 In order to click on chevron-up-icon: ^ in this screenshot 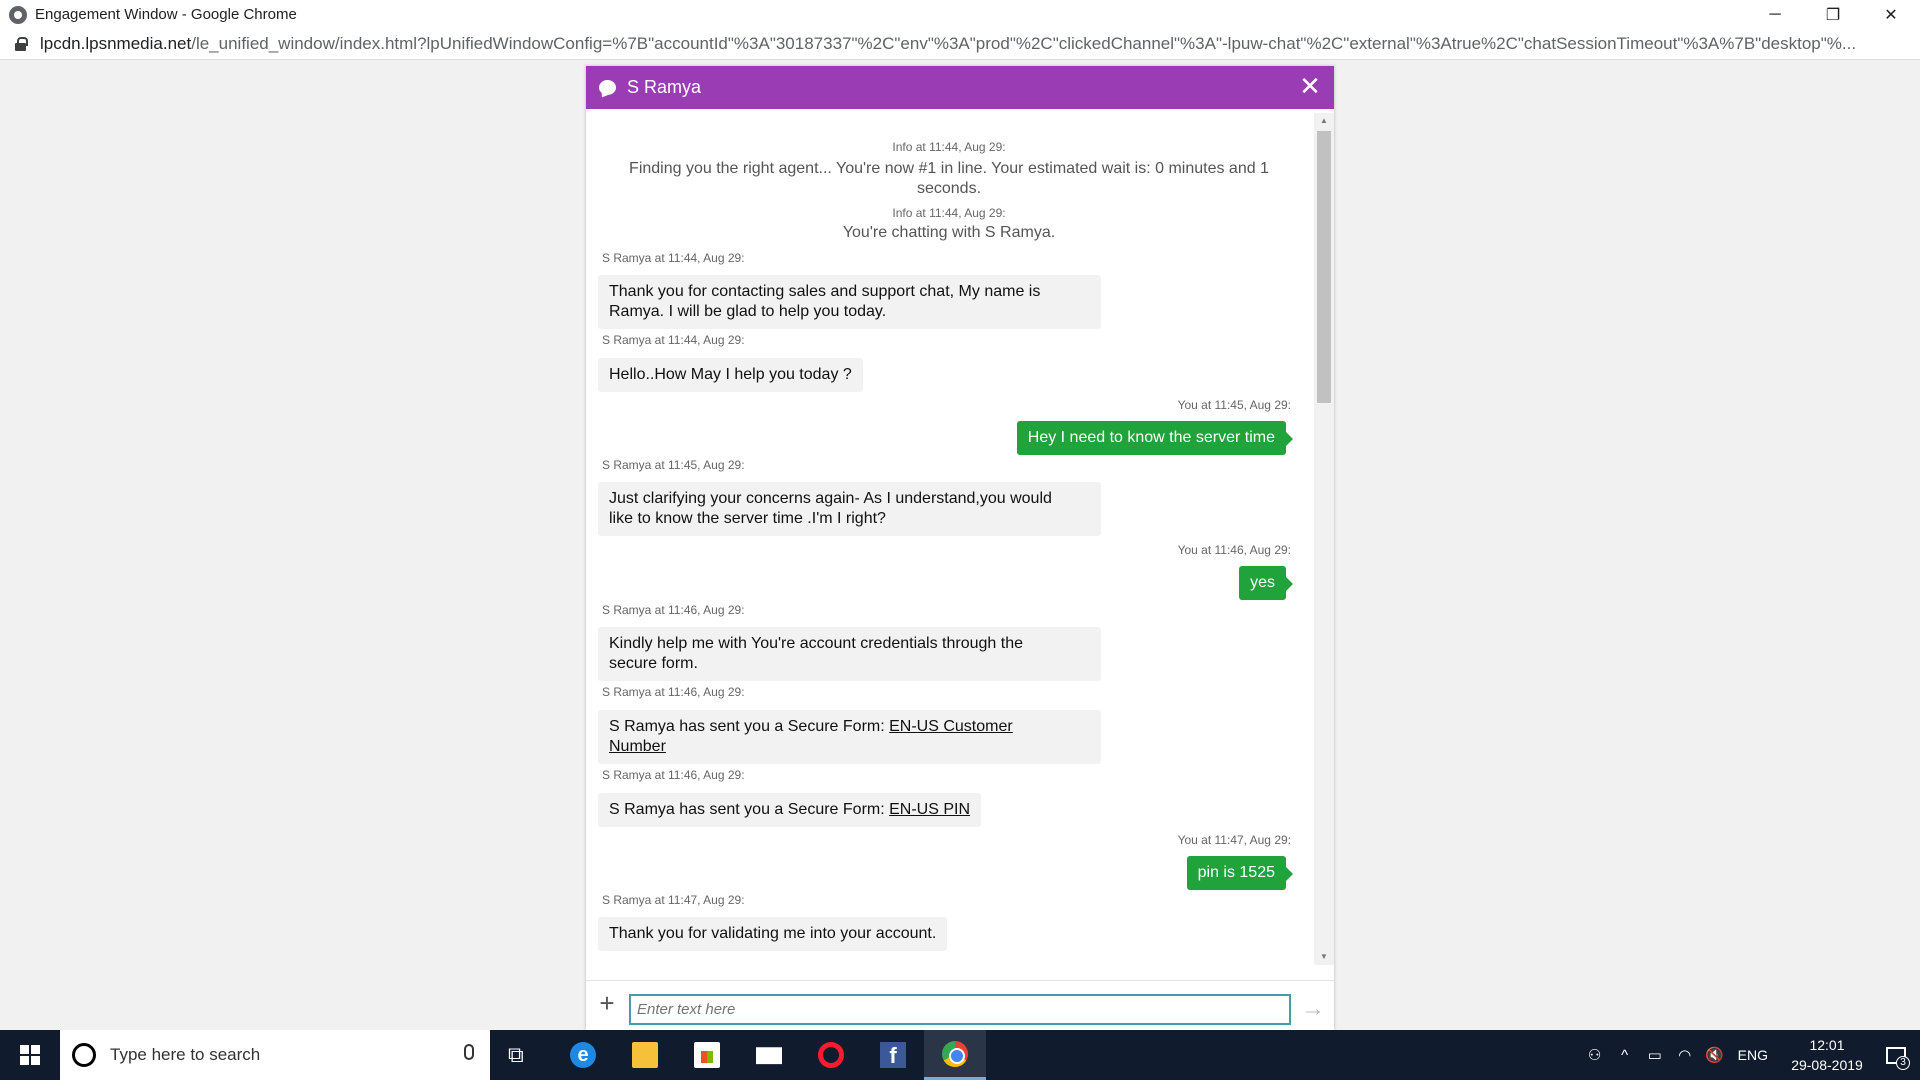, I will do `click(1625, 1055)`.